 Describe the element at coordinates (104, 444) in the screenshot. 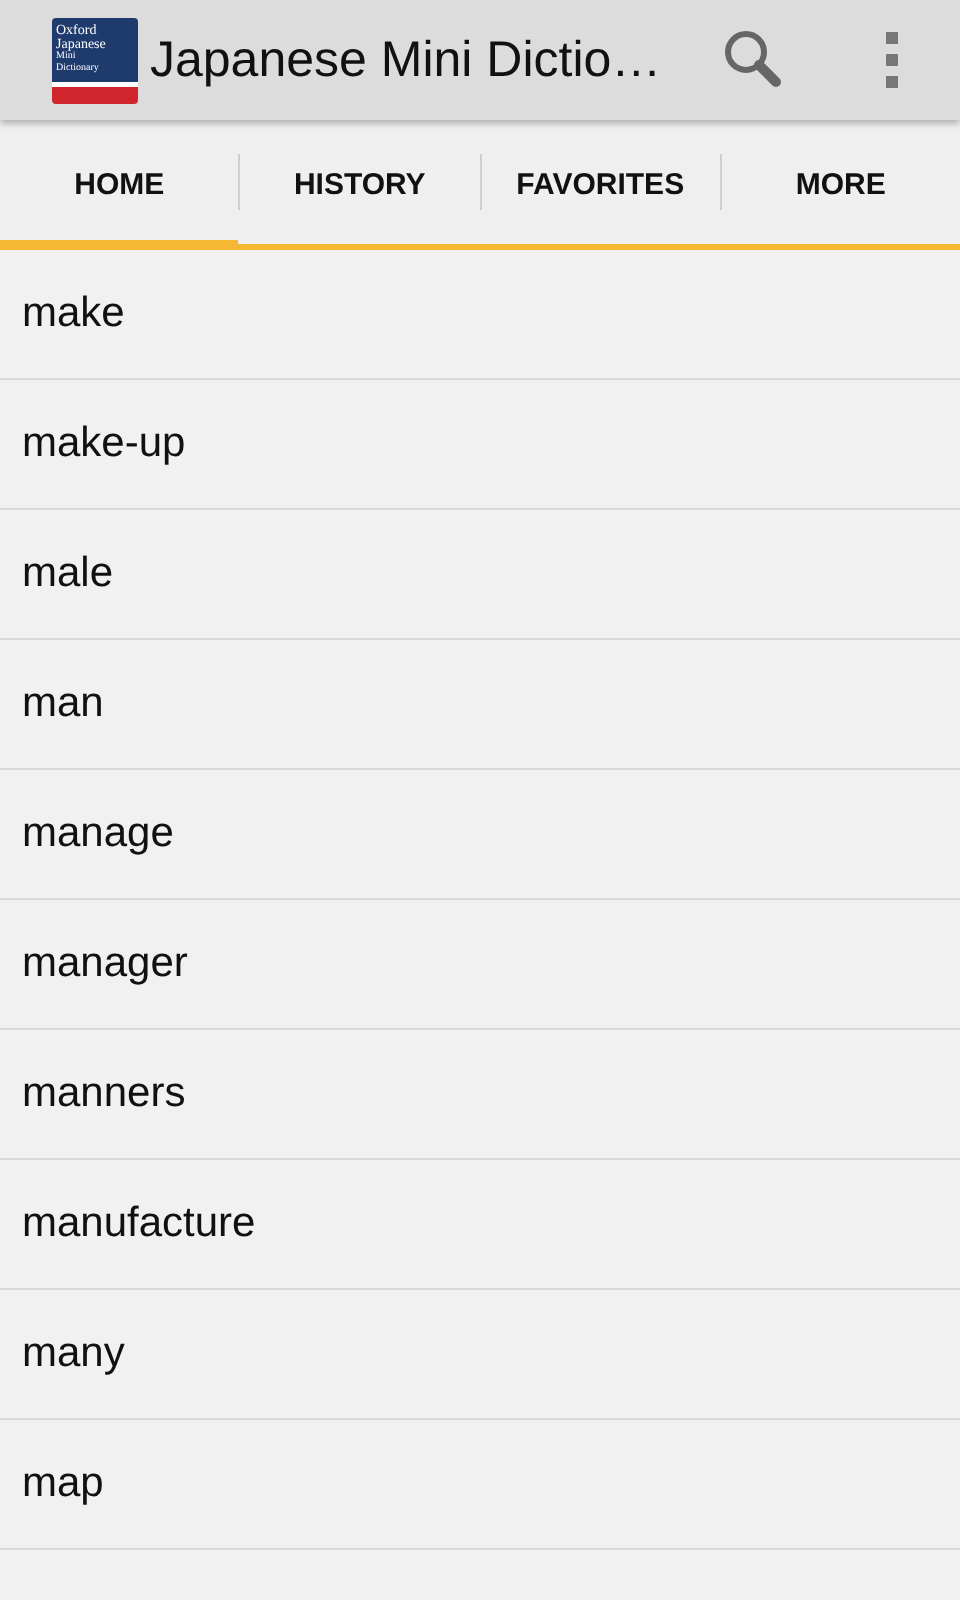

I see `word-text: make-up` at that location.